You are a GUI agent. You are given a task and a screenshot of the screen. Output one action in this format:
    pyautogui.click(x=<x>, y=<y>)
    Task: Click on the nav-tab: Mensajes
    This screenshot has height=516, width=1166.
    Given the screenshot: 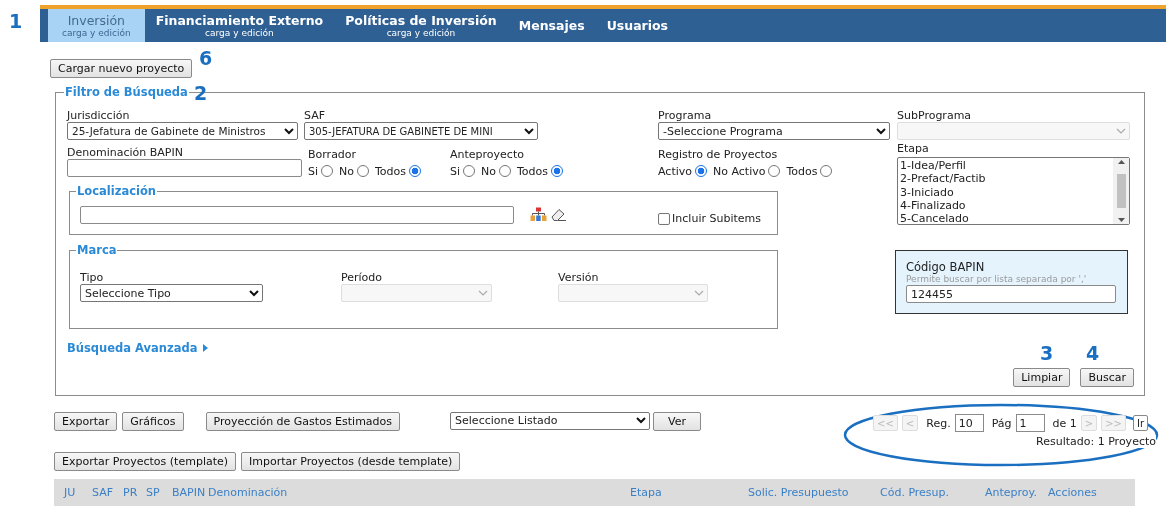 What is the action you would take?
    pyautogui.click(x=551, y=25)
    